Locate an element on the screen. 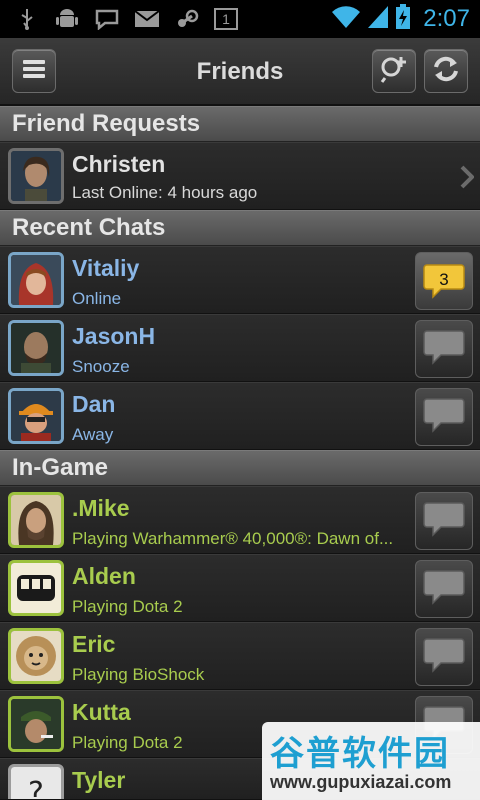  friend-name: .Mike is located at coordinates (101, 508).